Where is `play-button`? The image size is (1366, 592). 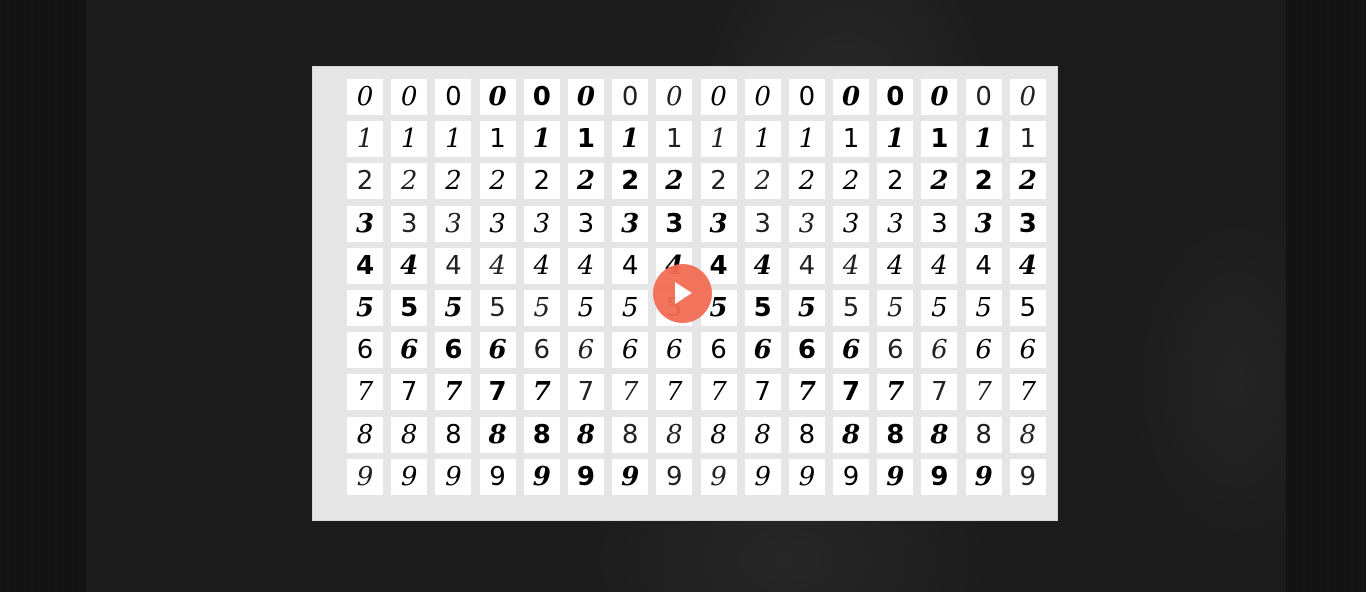 play-button is located at coordinates (682, 293).